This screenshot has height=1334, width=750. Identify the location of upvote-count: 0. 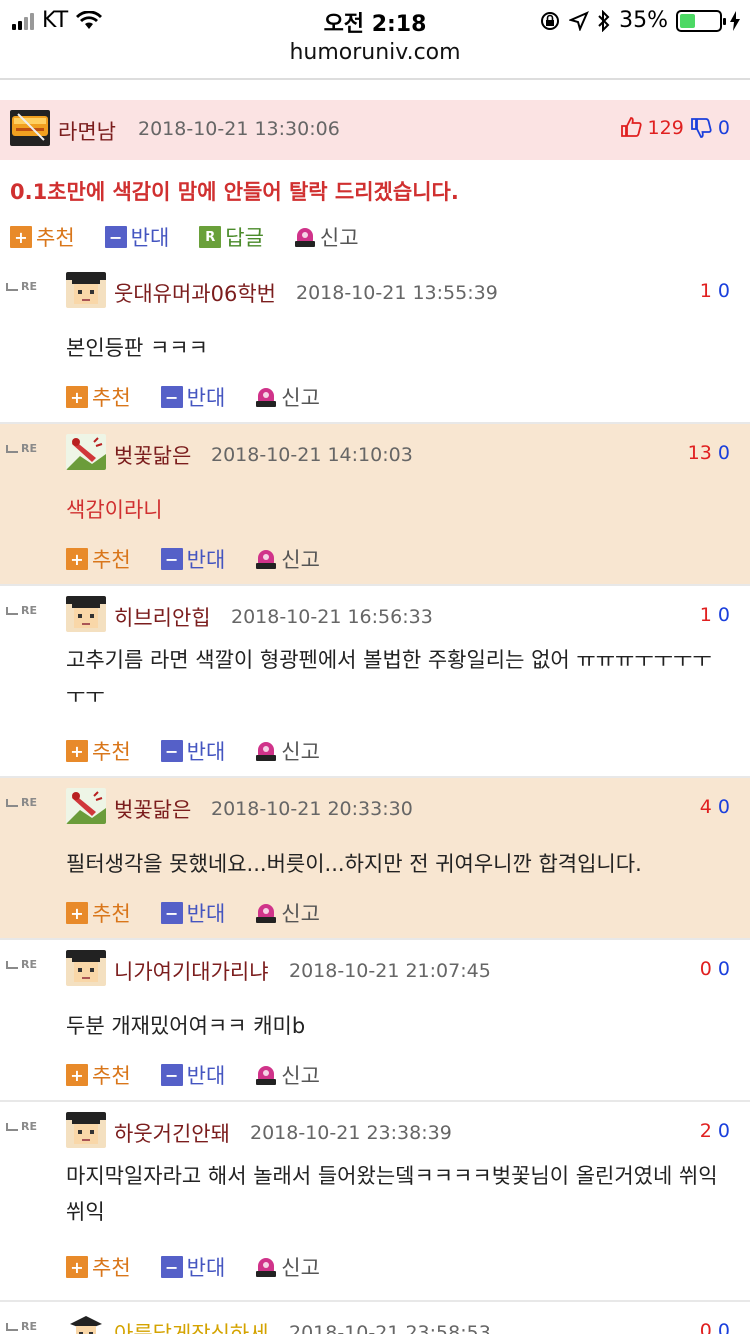
(705, 969).